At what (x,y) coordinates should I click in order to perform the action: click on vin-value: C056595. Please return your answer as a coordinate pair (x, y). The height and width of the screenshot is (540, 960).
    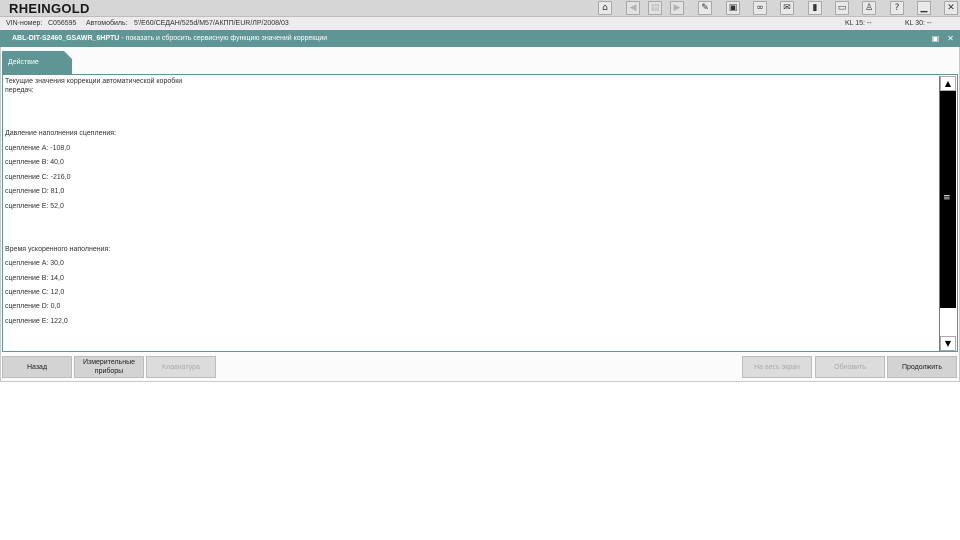
    Looking at the image, I should click on (62, 23).